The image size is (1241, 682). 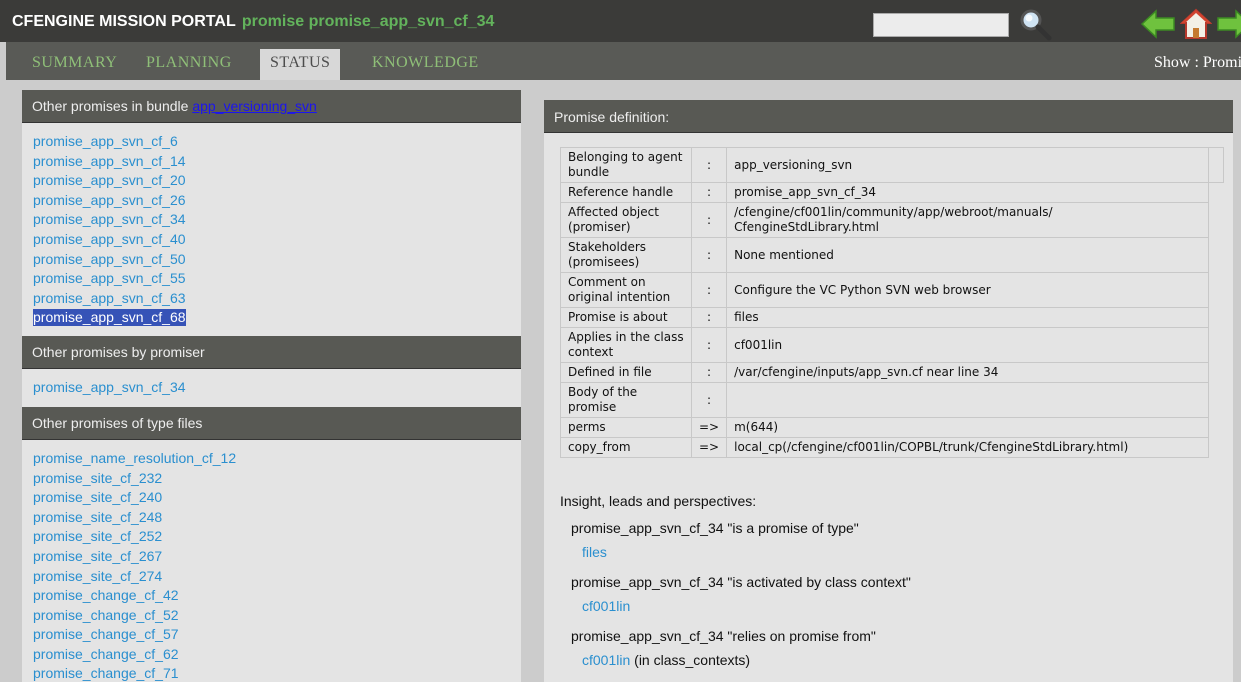 What do you see at coordinates (271, 142) in the screenshot?
I see `bundle-promise-link: promise_app_svn_cf_6` at bounding box center [271, 142].